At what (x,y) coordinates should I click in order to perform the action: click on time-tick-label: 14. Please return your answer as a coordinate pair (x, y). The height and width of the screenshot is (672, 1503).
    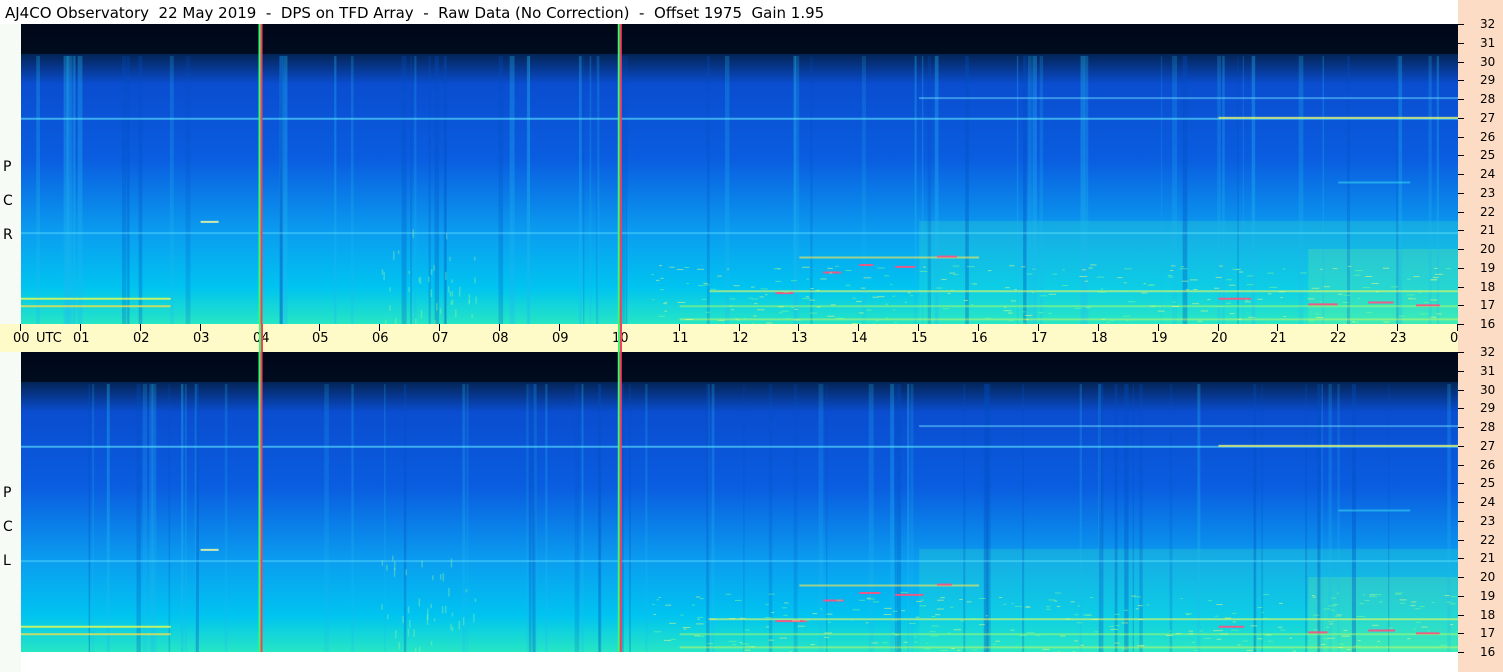
    Looking at the image, I should click on (859, 338).